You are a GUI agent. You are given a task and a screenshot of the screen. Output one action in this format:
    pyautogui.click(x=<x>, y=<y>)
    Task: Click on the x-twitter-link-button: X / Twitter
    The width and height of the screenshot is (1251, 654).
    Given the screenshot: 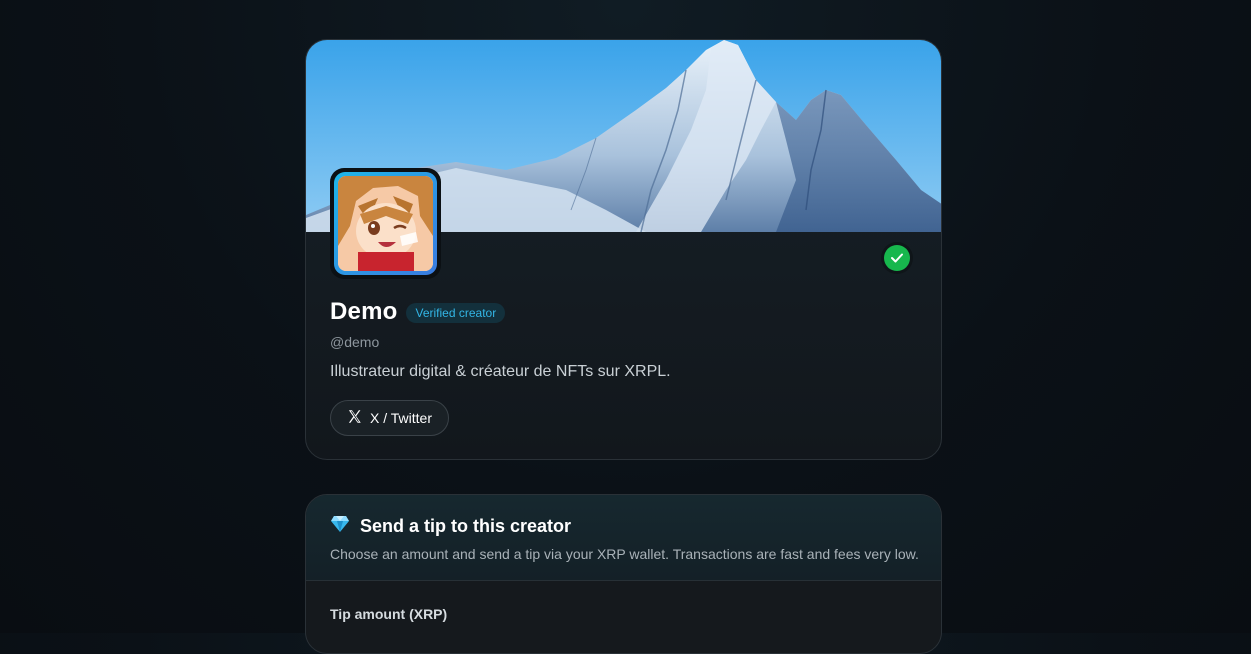 What is the action you would take?
    pyautogui.click(x=389, y=418)
    